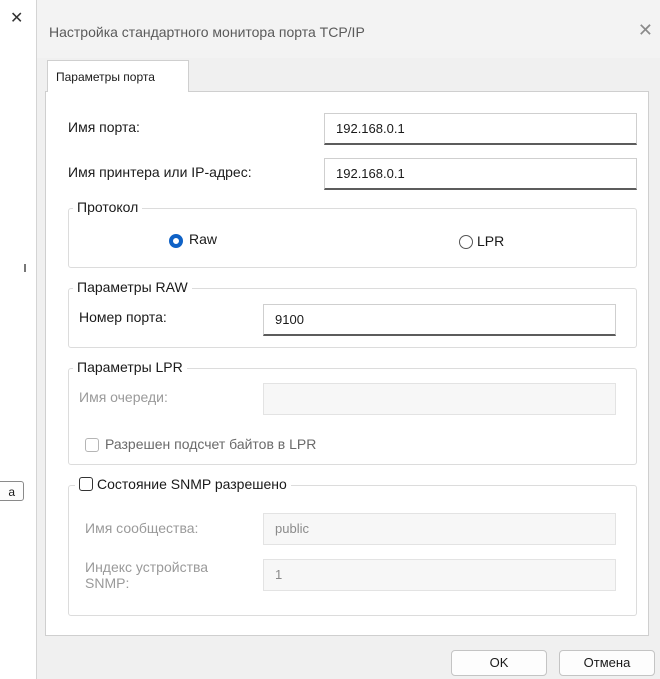 This screenshot has width=660, height=679. Describe the element at coordinates (142, 528) in the screenshot. I see `community-name-label: Имя сообщества:` at that location.